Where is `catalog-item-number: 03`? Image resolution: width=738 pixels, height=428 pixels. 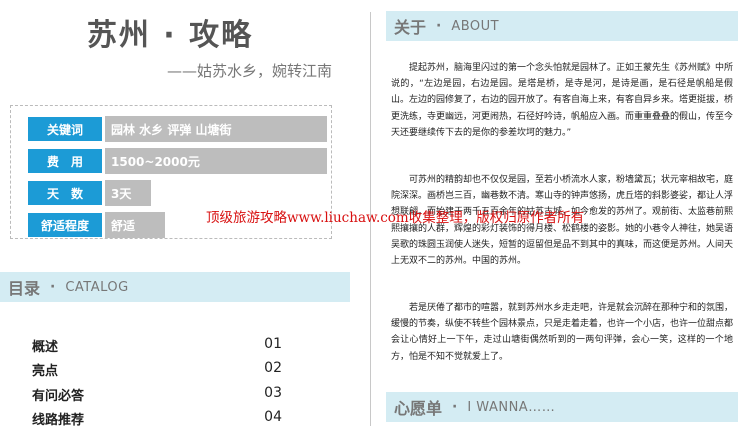
catalog-item-number: 03 is located at coordinates (273, 393).